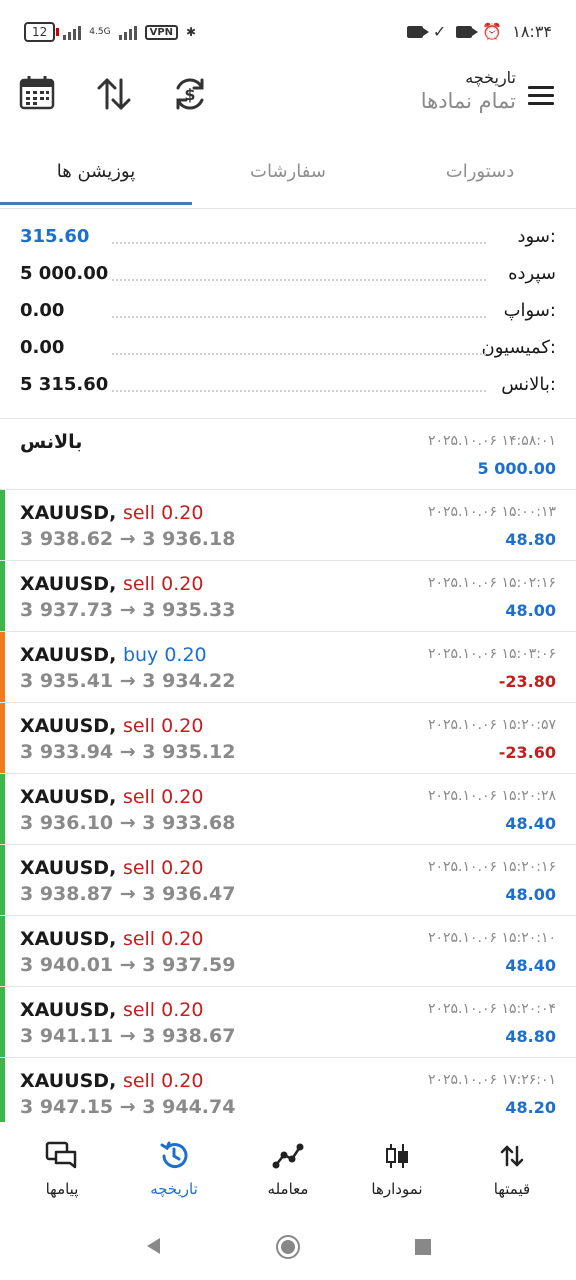  What do you see at coordinates (491, 796) in the screenshot?
I see `deal-time: ۲۰۲۵.۱۰.۰۶ ۱۵:۲۰:۲۸` at bounding box center [491, 796].